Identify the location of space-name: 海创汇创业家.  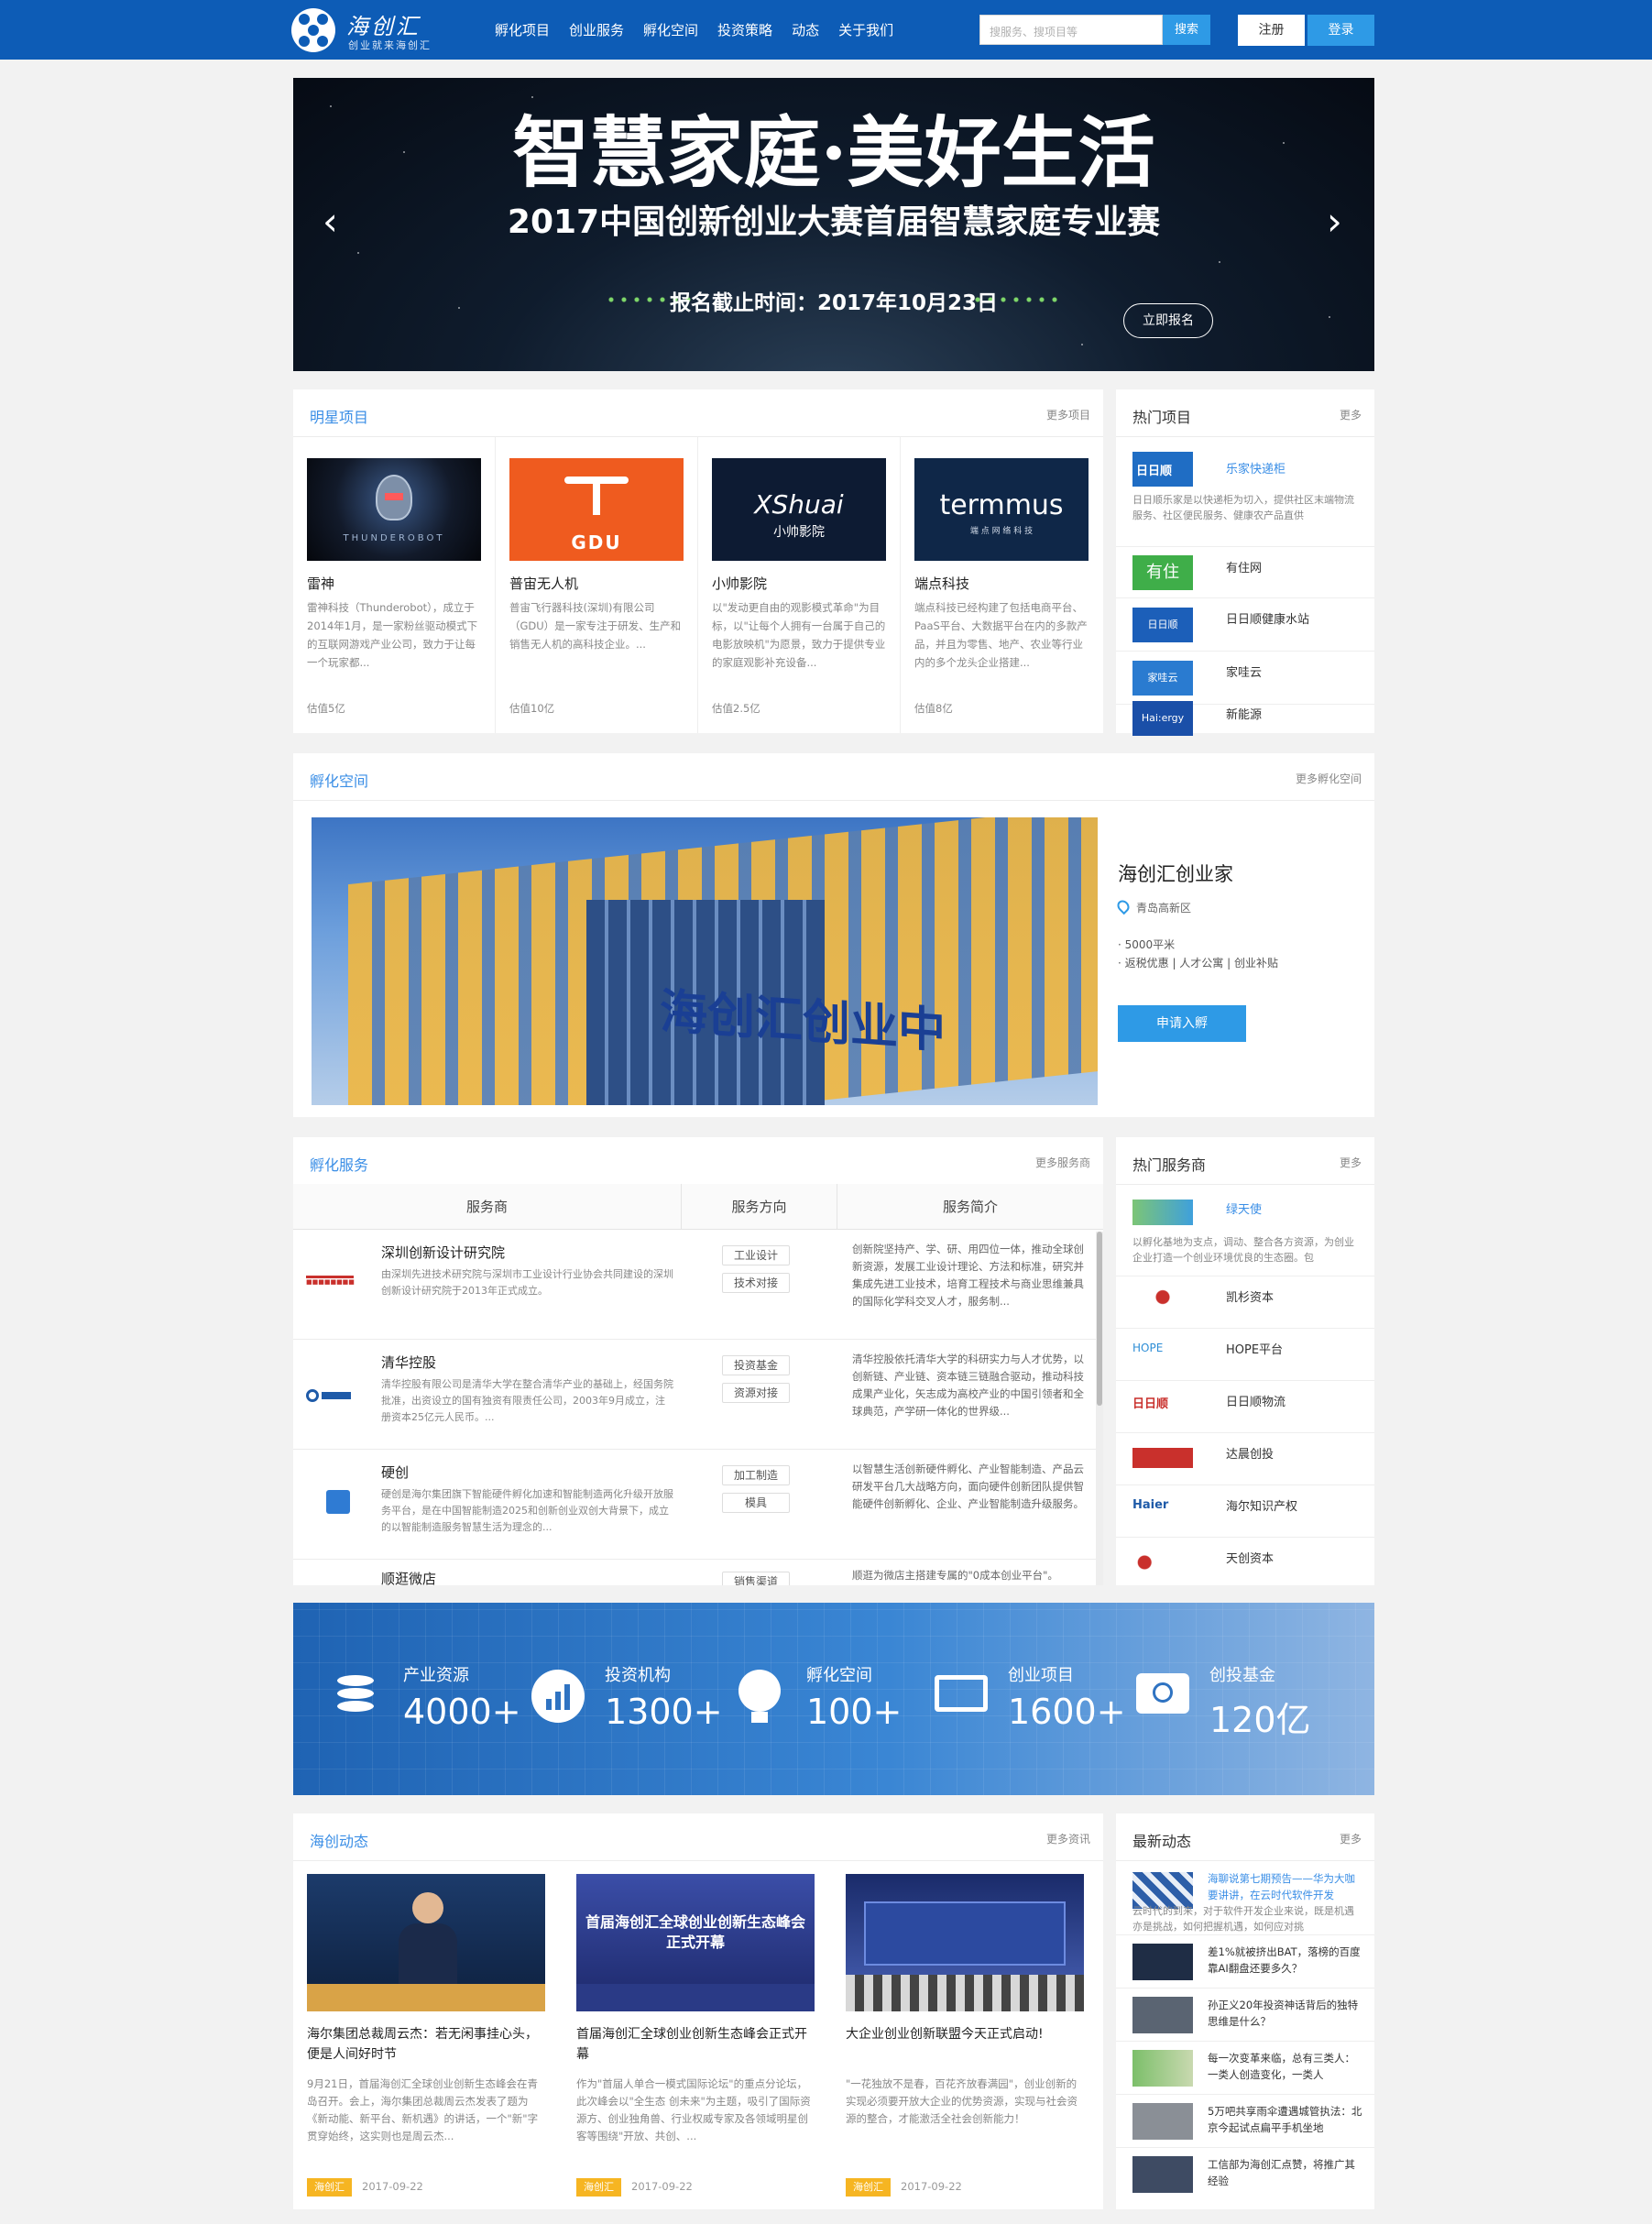
(1175, 873).